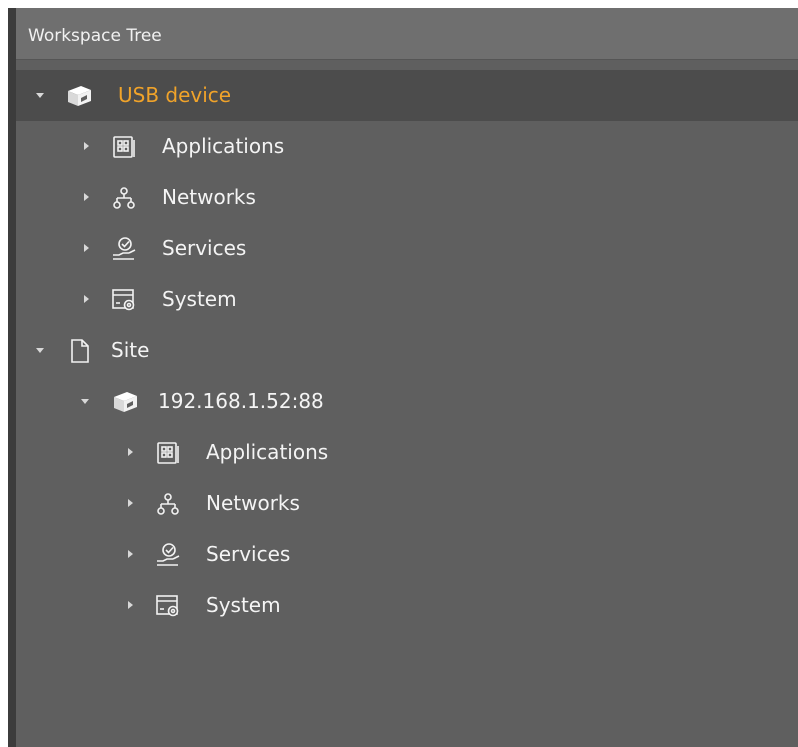 The width and height of the screenshot is (798, 747). Describe the element at coordinates (95, 36) in the screenshot. I see `panel-title: Workspace Tree` at that location.